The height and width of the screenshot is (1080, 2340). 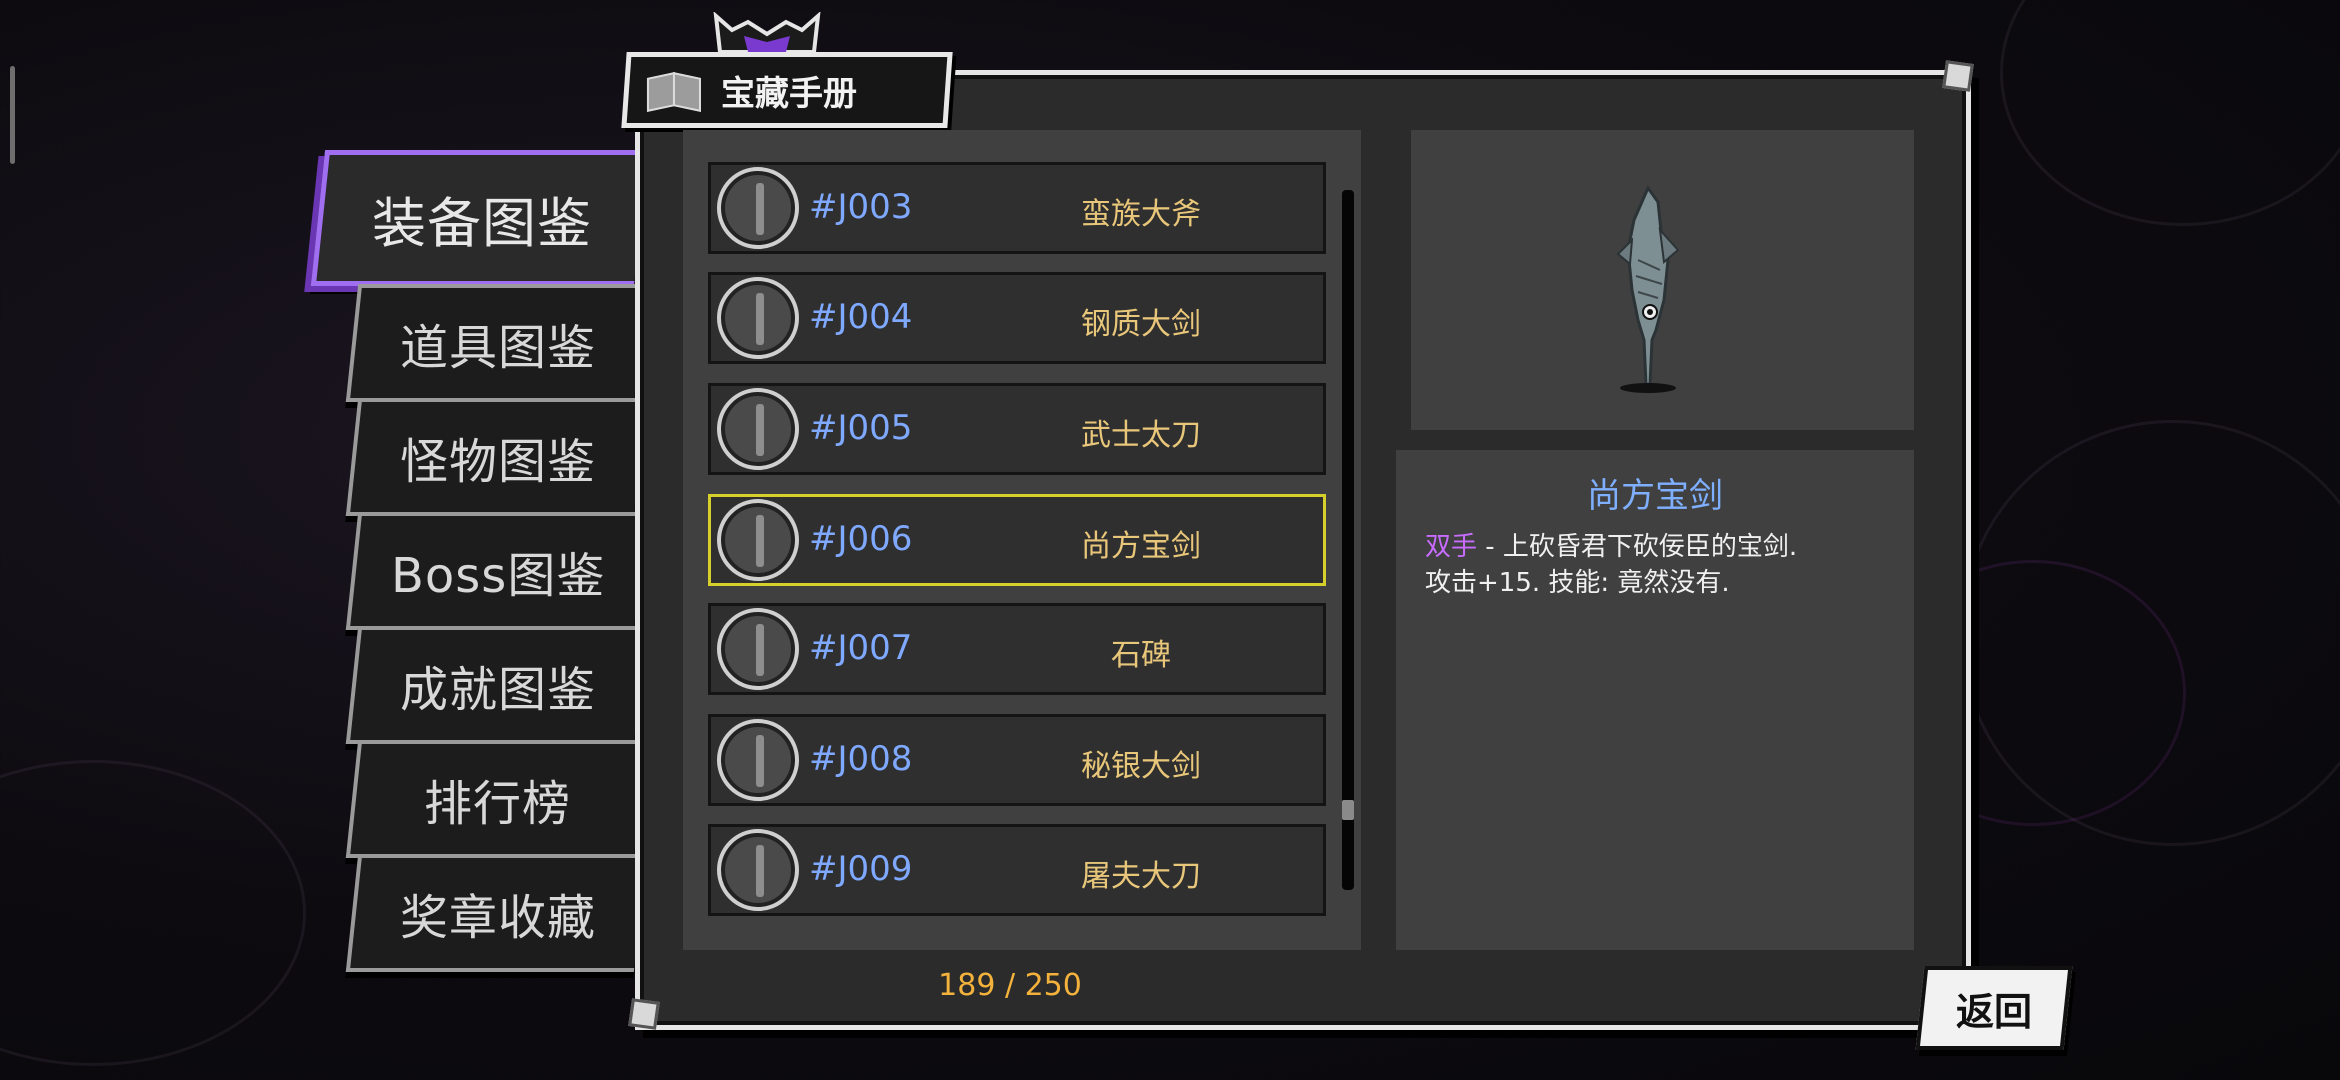 What do you see at coordinates (674, 90) in the screenshot?
I see `book-icon` at bounding box center [674, 90].